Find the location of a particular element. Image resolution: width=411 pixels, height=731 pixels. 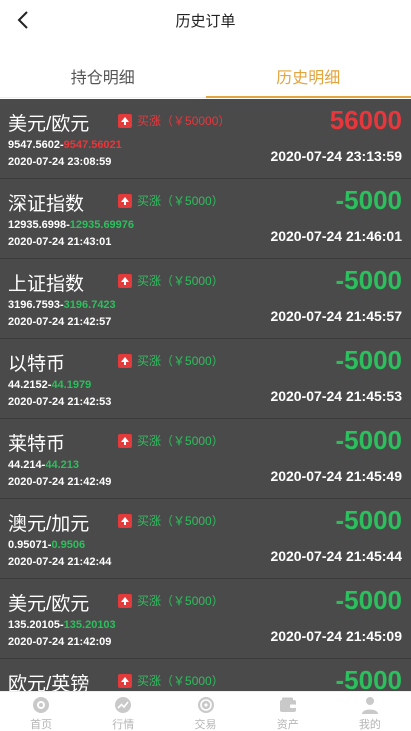

order-name: 欧元/英镑 is located at coordinates (49, 682).